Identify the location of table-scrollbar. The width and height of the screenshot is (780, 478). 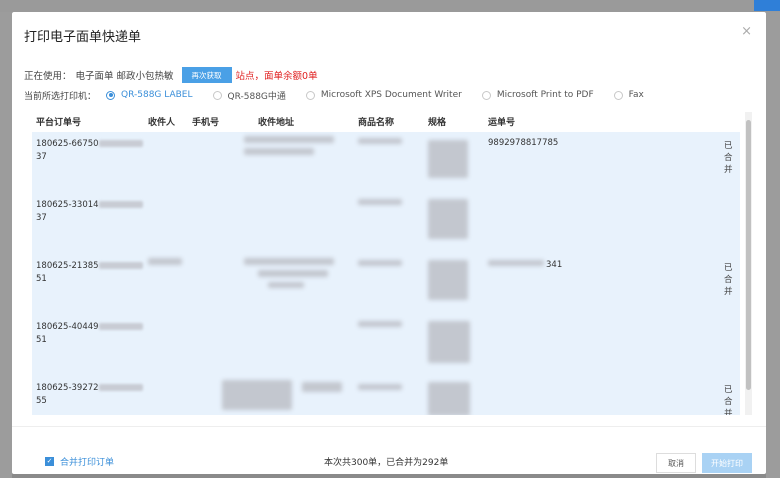
(748, 263).